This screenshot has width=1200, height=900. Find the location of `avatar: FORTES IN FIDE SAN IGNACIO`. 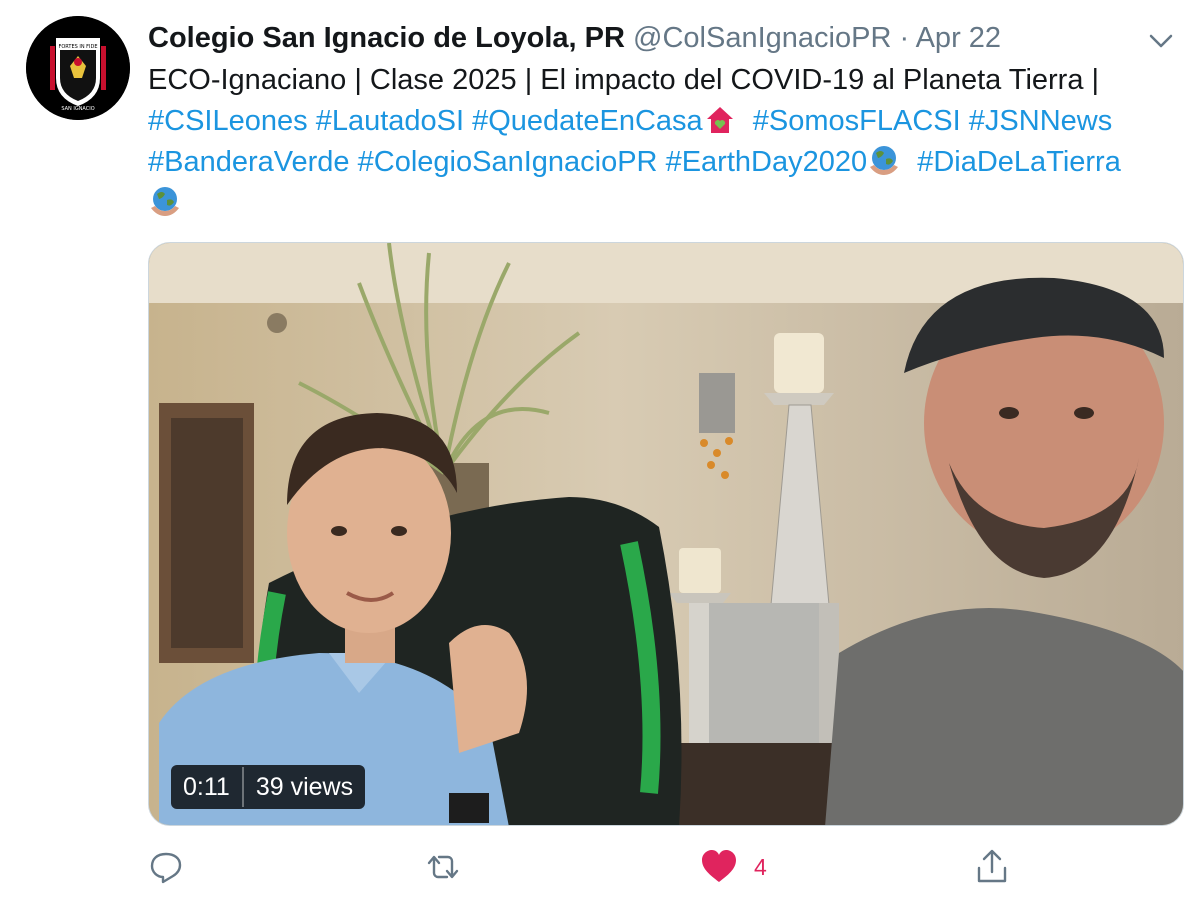

avatar: FORTES IN FIDE SAN IGNACIO is located at coordinates (78, 68).